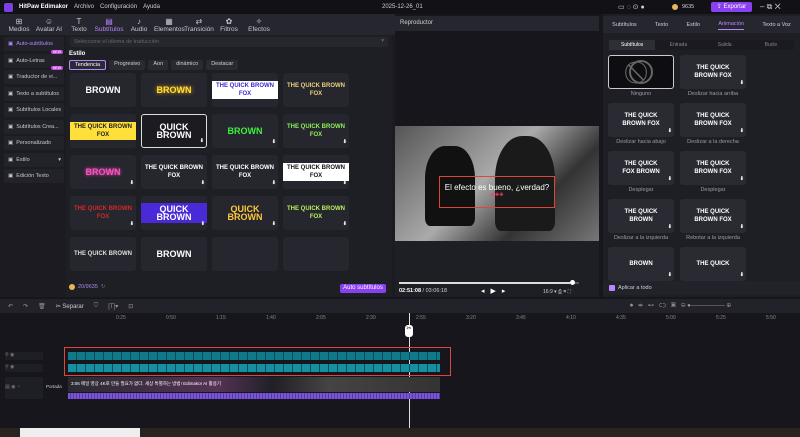  Describe the element at coordinates (776, 25) in the screenshot. I see `property-tab: Texto a Voz` at that location.